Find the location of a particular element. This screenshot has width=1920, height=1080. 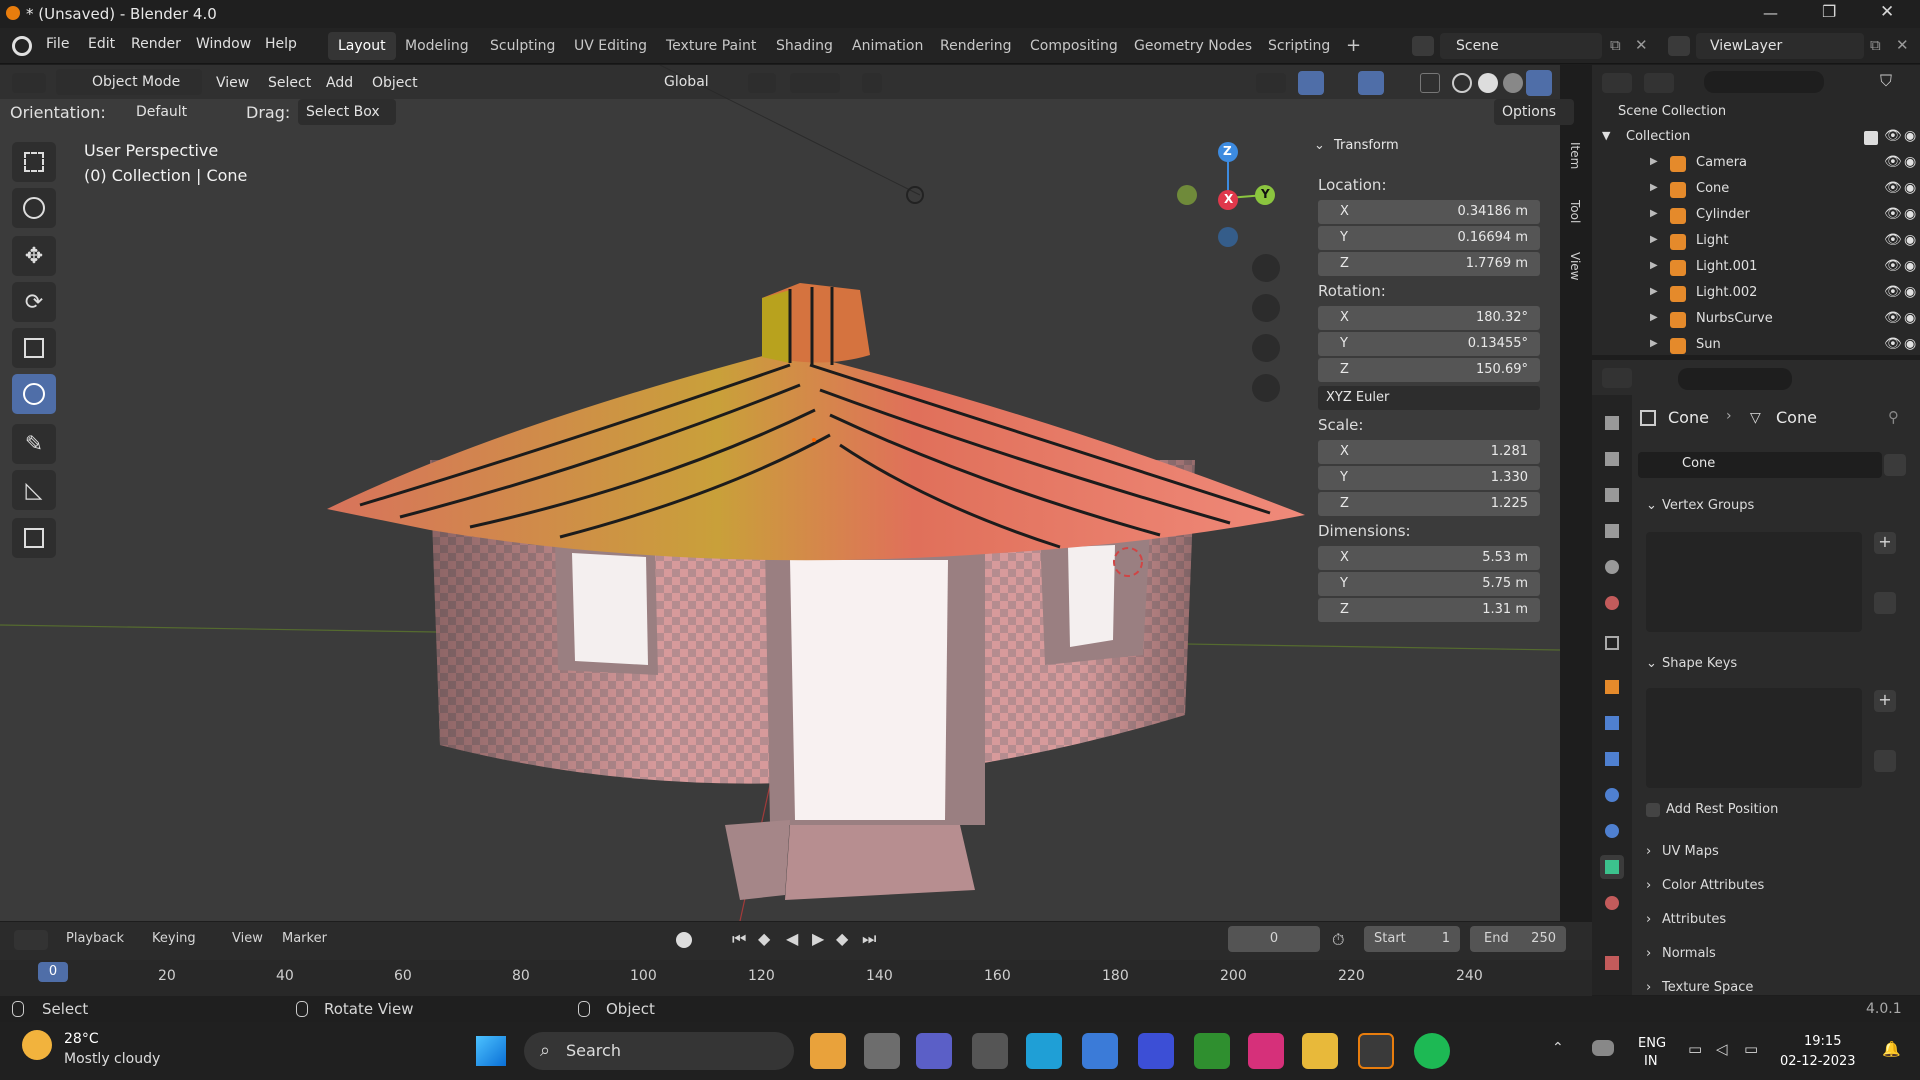

material-tab-icon is located at coordinates (1612, 903).